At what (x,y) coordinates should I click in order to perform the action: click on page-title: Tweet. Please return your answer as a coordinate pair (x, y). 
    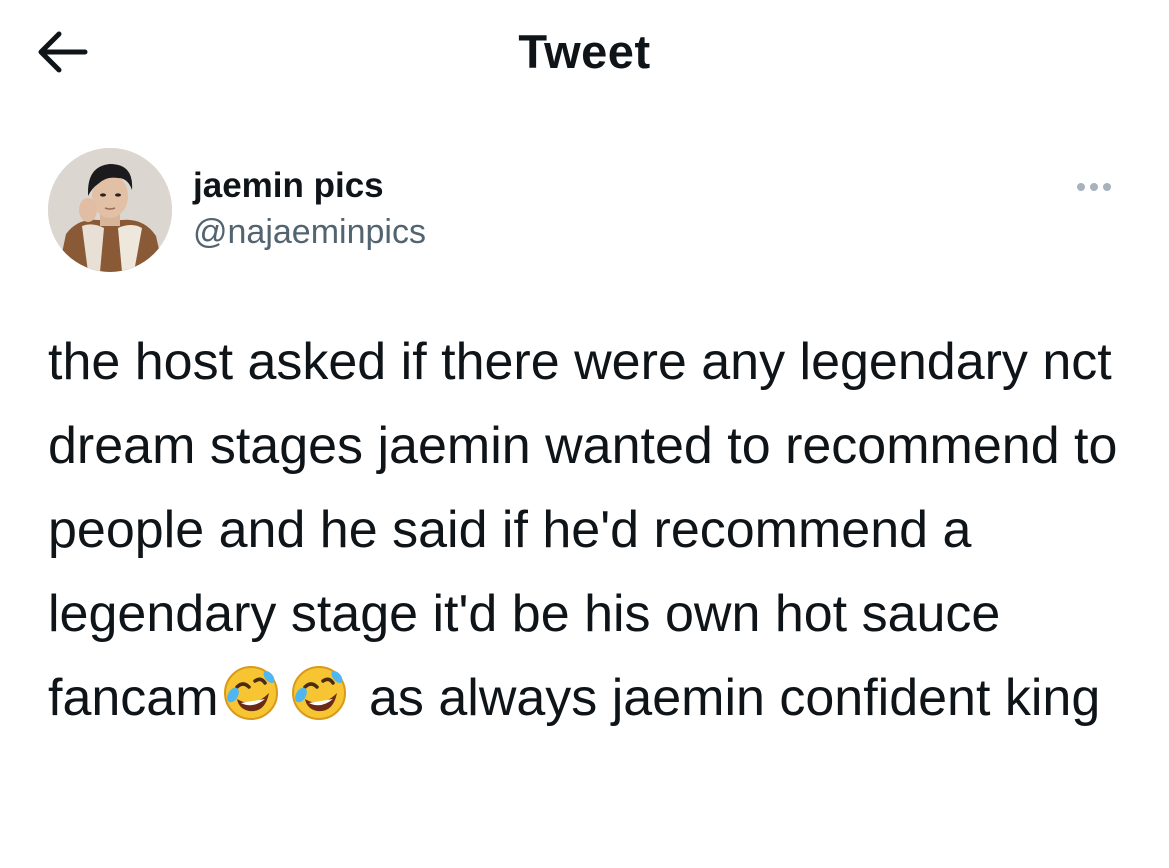
    Looking at the image, I should click on (584, 51).